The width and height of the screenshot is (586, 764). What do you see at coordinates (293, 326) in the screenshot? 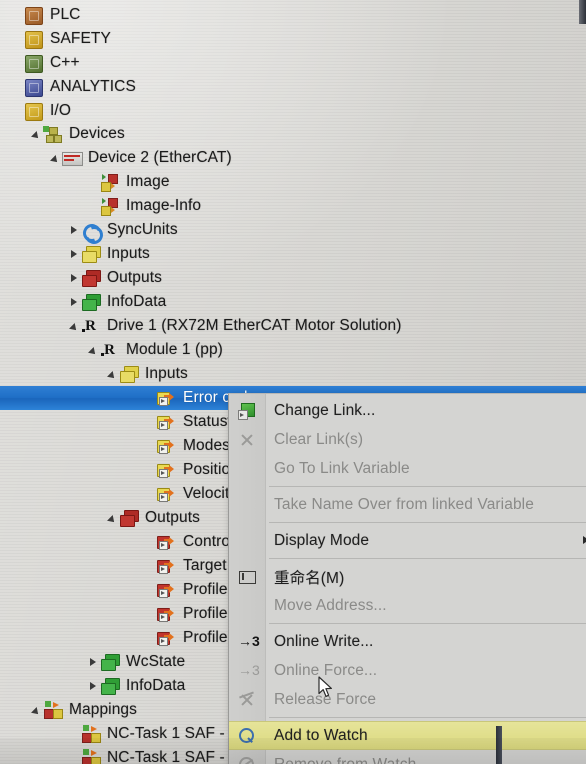
I see `tree-item: R Drive 1 (RX72M EtherCAT Motor Solution)` at bounding box center [293, 326].